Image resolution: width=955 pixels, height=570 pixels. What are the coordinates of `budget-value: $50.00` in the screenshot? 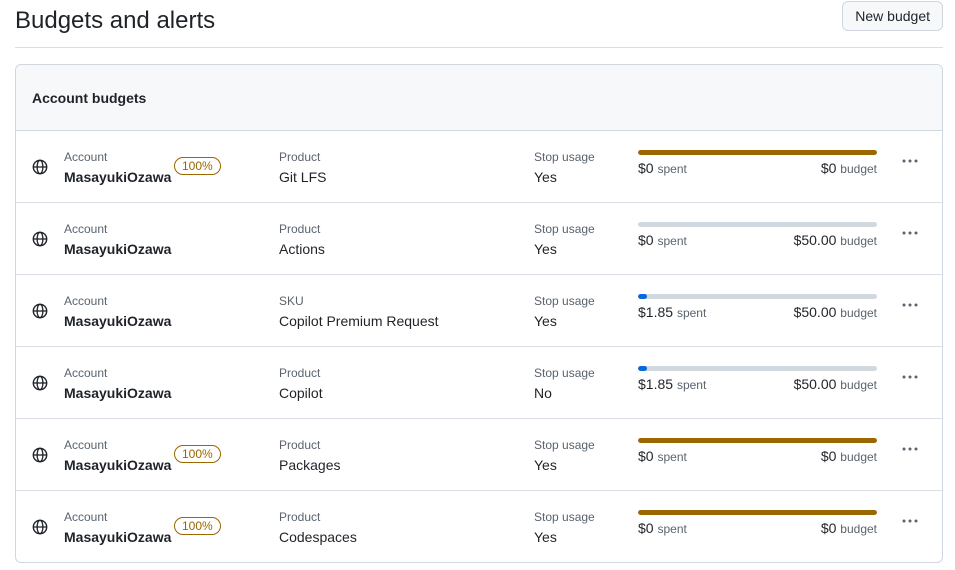 It's located at (815, 384).